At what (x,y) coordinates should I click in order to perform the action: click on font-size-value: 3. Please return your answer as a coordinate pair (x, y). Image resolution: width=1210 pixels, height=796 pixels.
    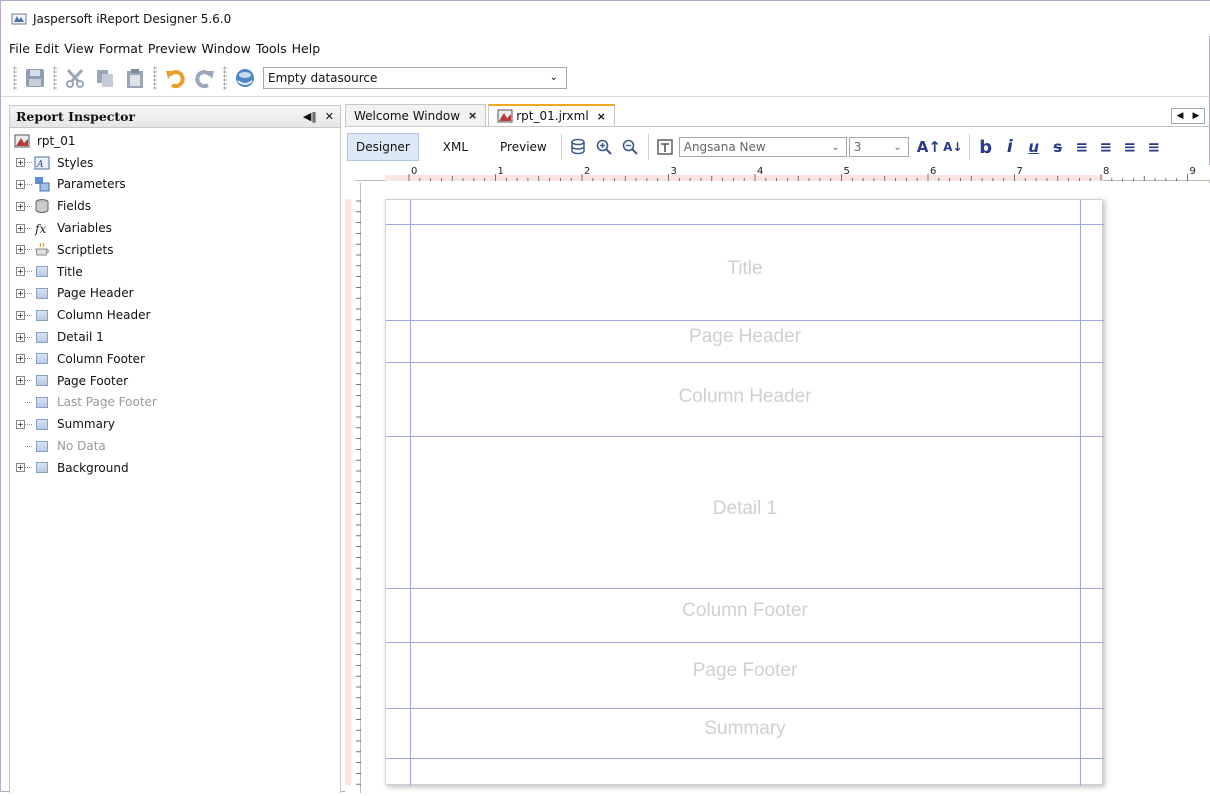
    Looking at the image, I should click on (857, 147).